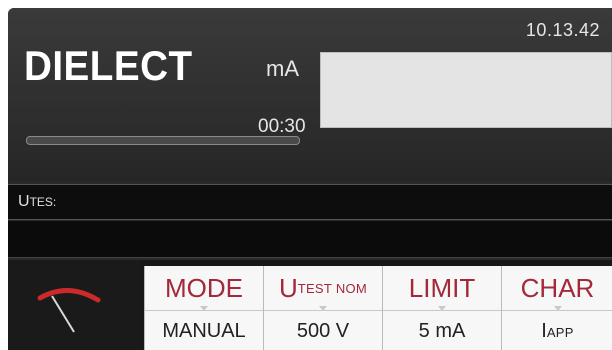 This screenshot has width=612, height=350. I want to click on result-display, so click(466, 90).